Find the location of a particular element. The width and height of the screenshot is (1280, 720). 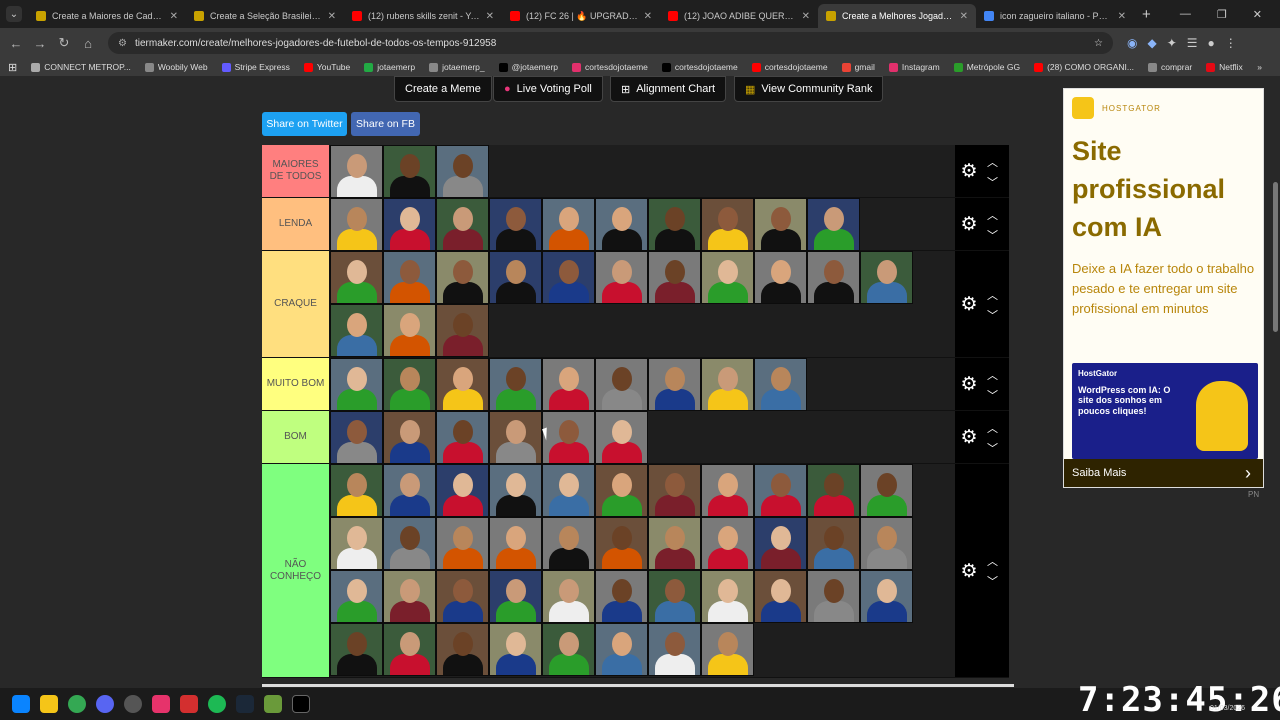

apps-icon: ⊞ is located at coordinates (12, 67).